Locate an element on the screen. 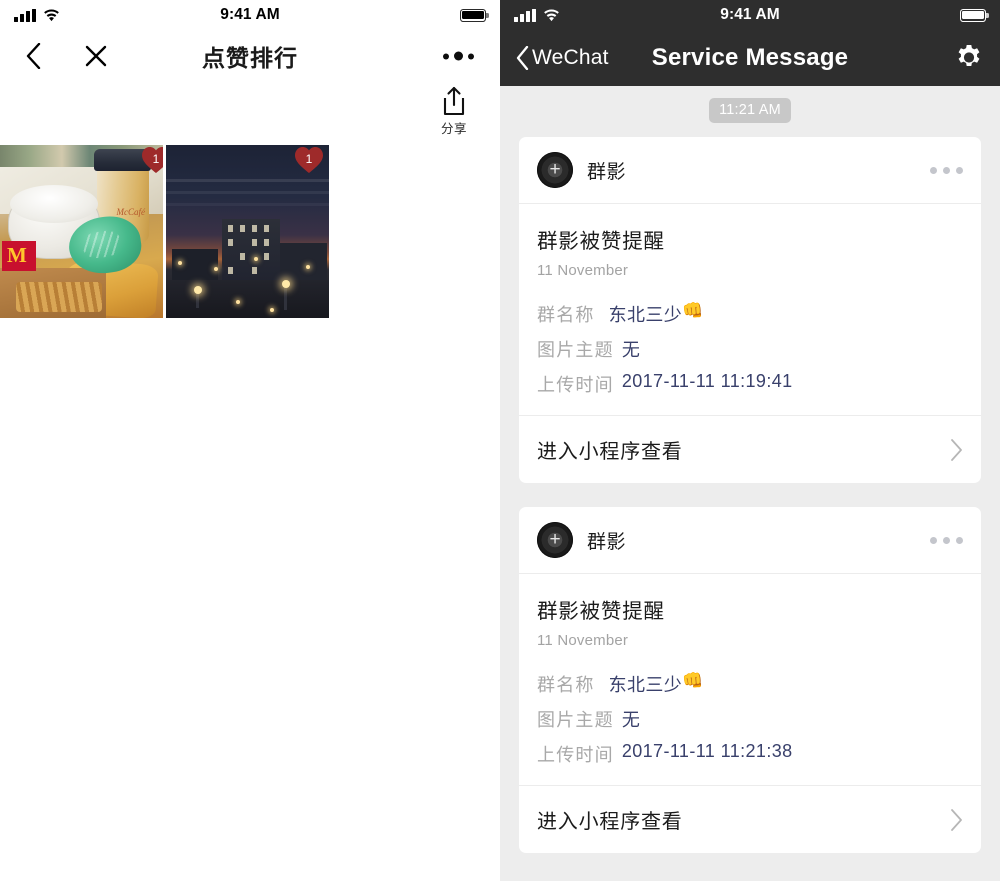  photo-image: McCafé is located at coordinates (81, 231).